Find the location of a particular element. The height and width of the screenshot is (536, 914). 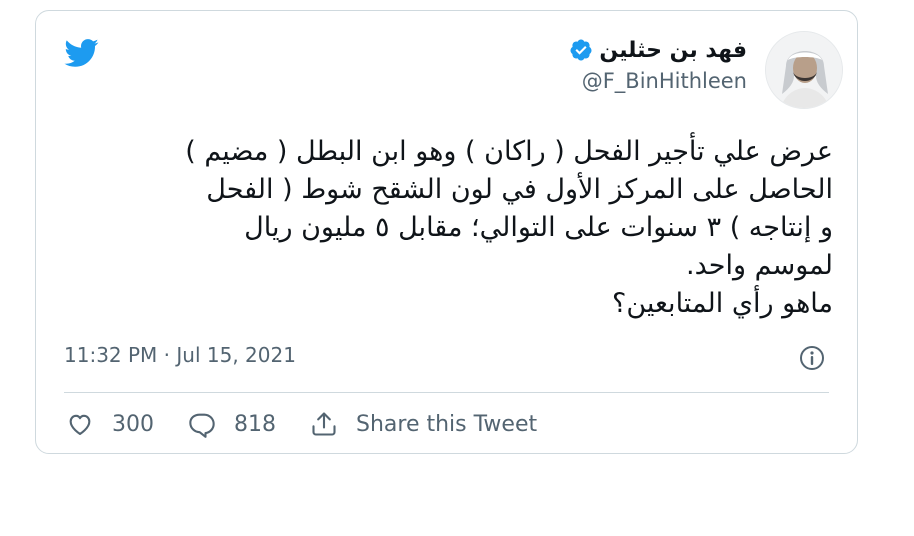

reply-count: 818 is located at coordinates (255, 424).